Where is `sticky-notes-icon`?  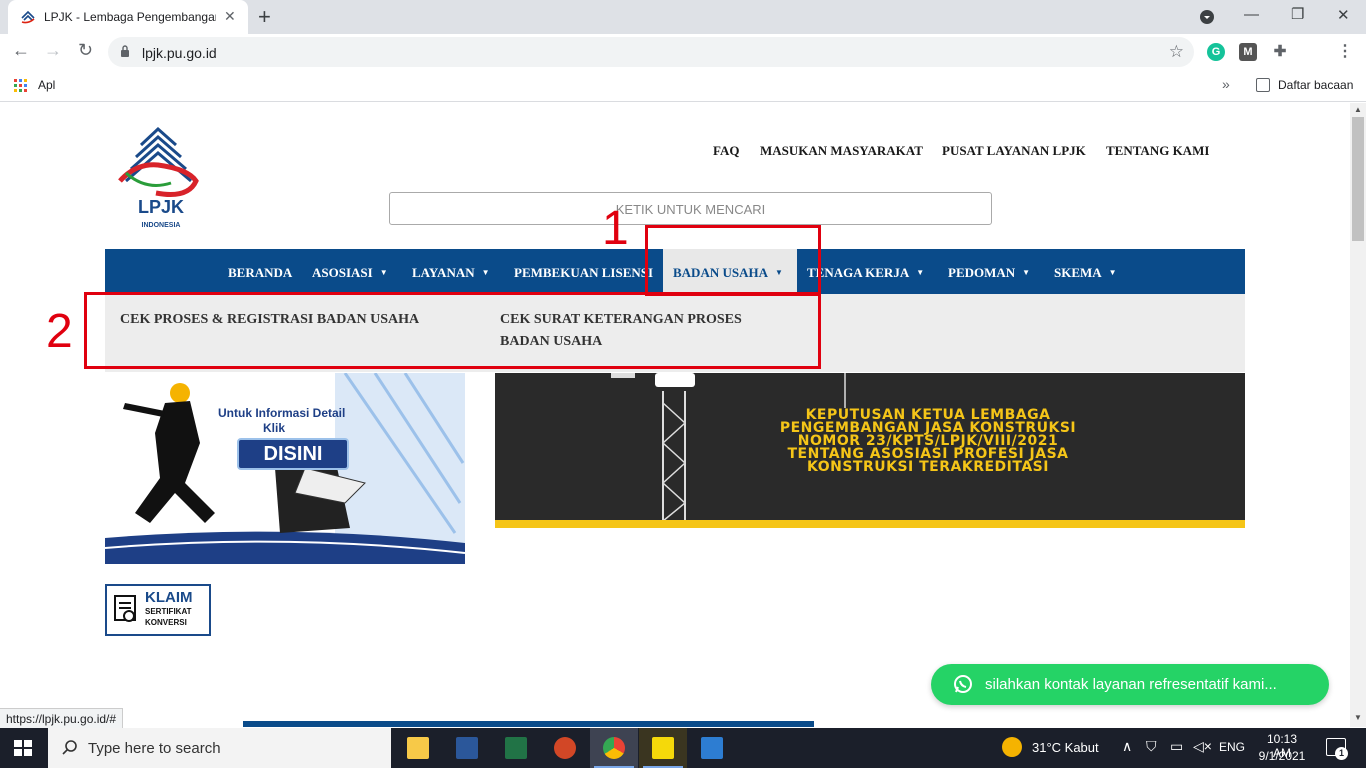
sticky-notes-icon is located at coordinates (663, 748).